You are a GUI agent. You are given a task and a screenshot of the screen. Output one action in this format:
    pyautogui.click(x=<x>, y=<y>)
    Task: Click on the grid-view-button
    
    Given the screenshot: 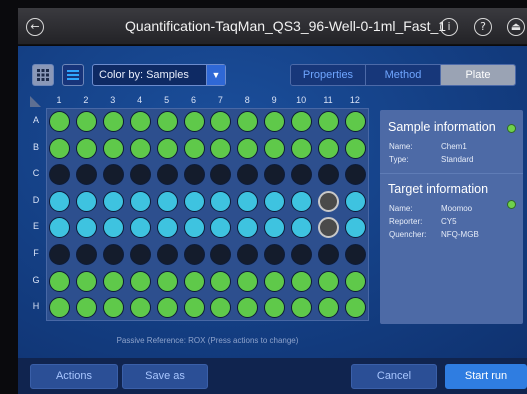 What is the action you would take?
    pyautogui.click(x=43, y=75)
    